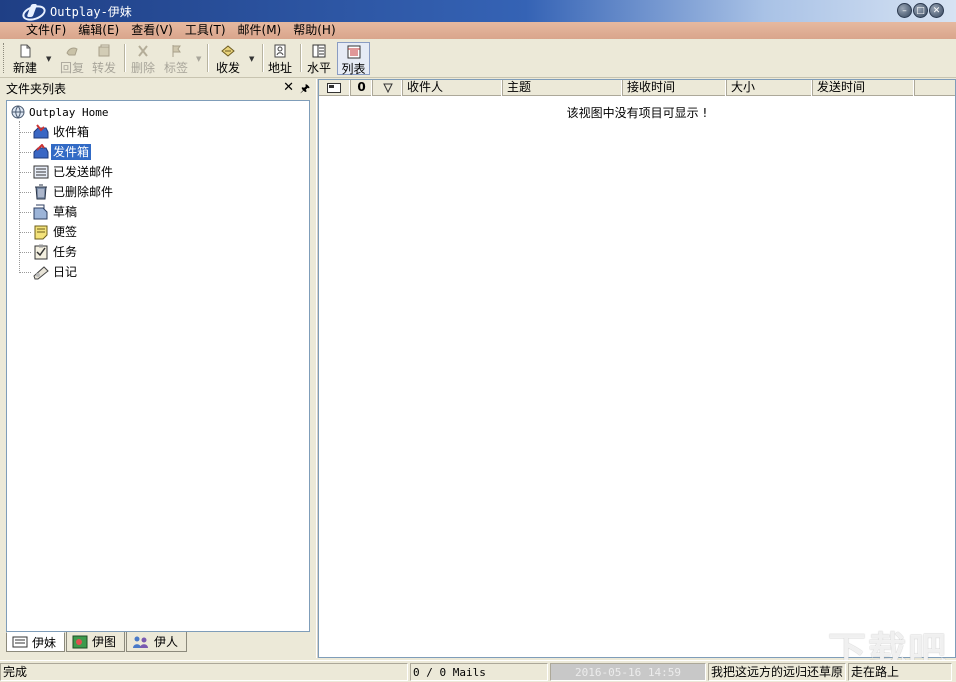  What do you see at coordinates (314, 30) in the screenshot?
I see `menu-help: 帮助(H)` at bounding box center [314, 30].